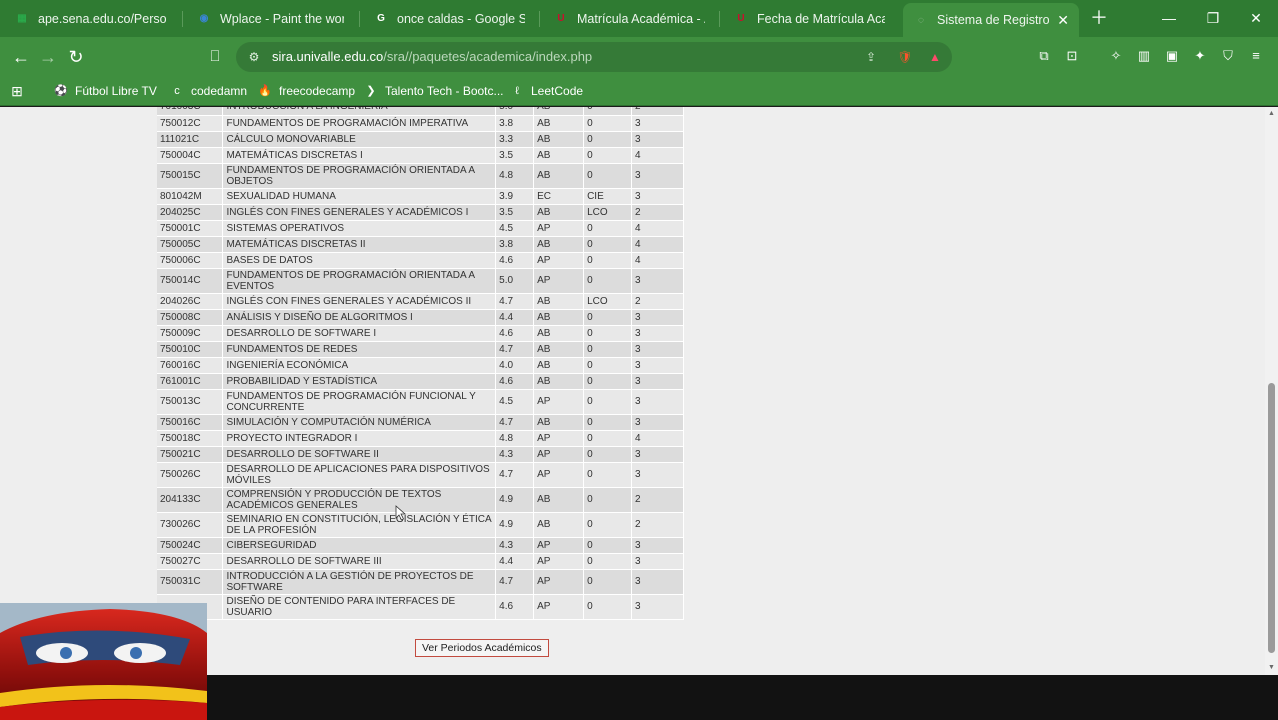  Describe the element at coordinates (190, 176) in the screenshot. I see `course-code: 750015C` at that location.